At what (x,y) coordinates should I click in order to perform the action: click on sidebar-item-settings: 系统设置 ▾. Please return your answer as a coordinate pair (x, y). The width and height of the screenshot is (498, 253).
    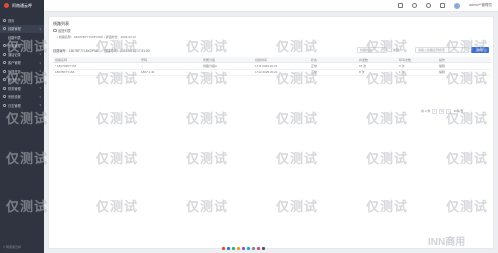
    Looking at the image, I should click on (22, 97).